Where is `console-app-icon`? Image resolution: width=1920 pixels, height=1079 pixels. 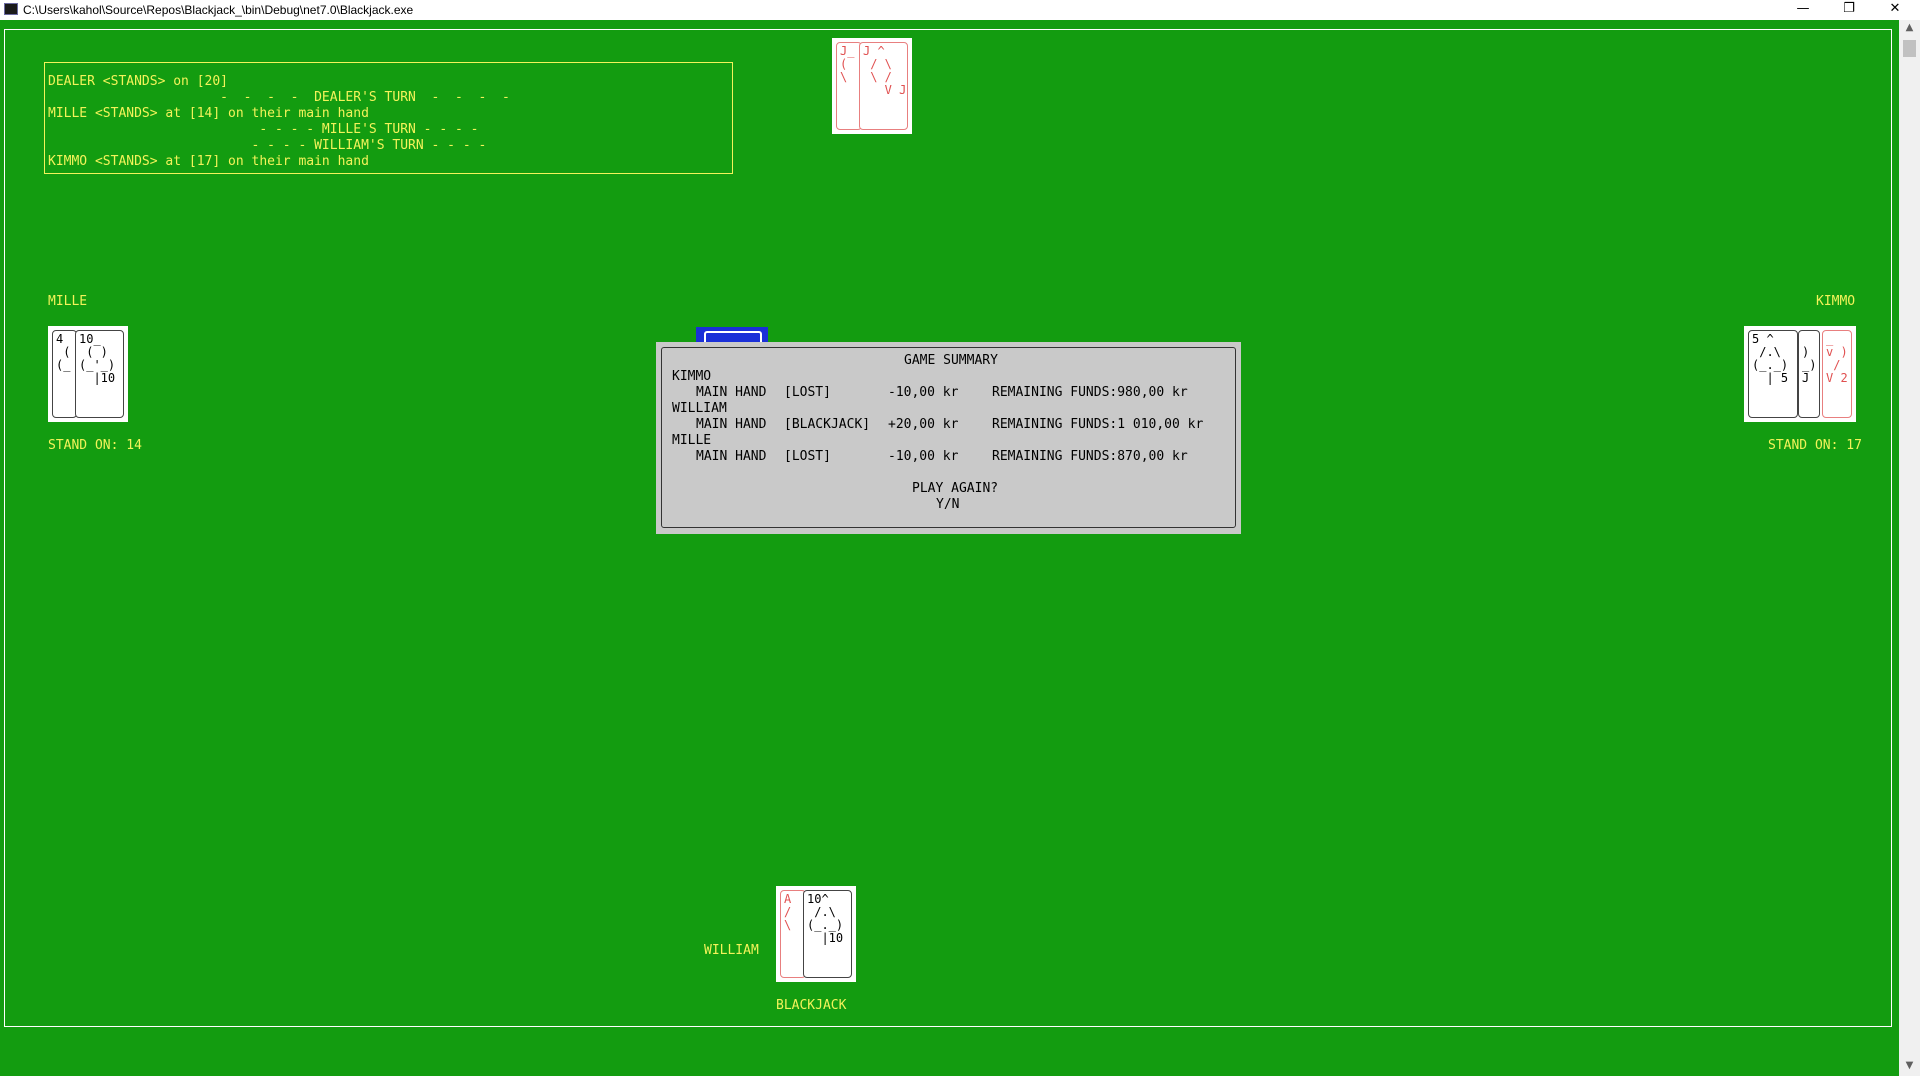
console-app-icon is located at coordinates (11, 9).